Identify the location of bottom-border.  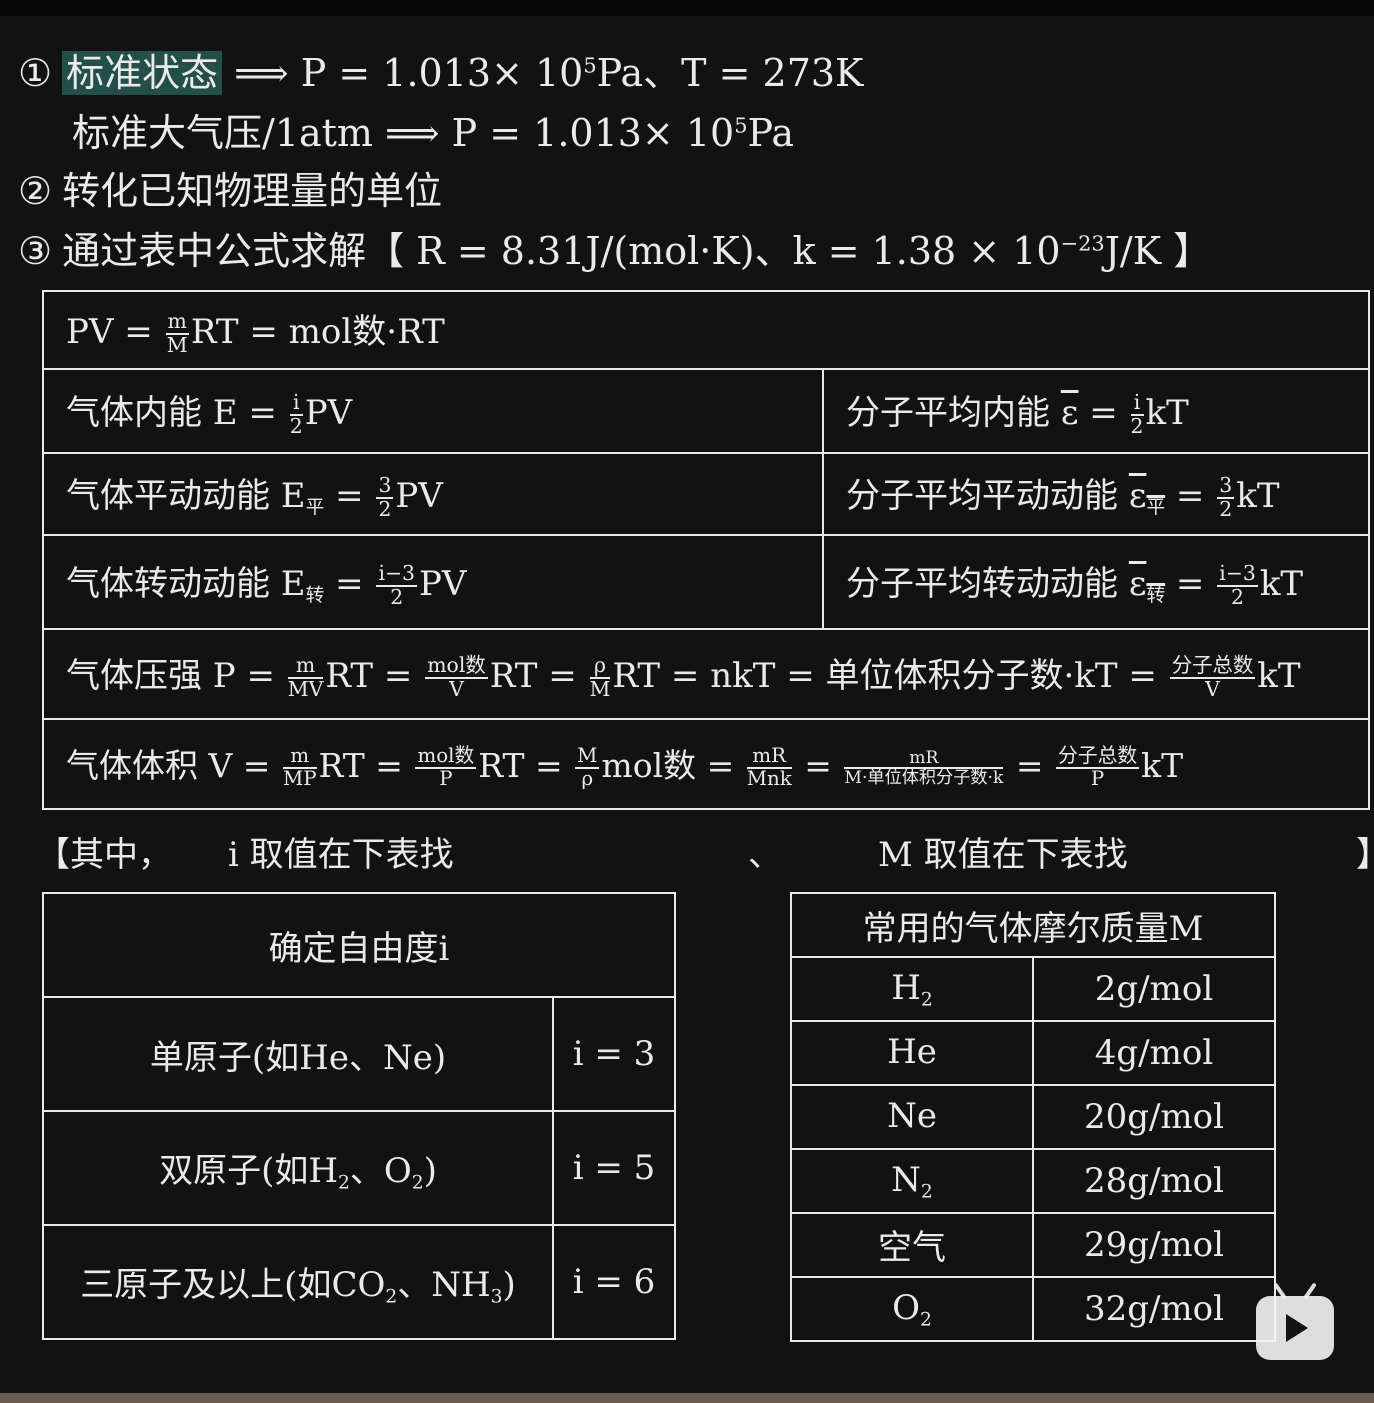
(687, 1398).